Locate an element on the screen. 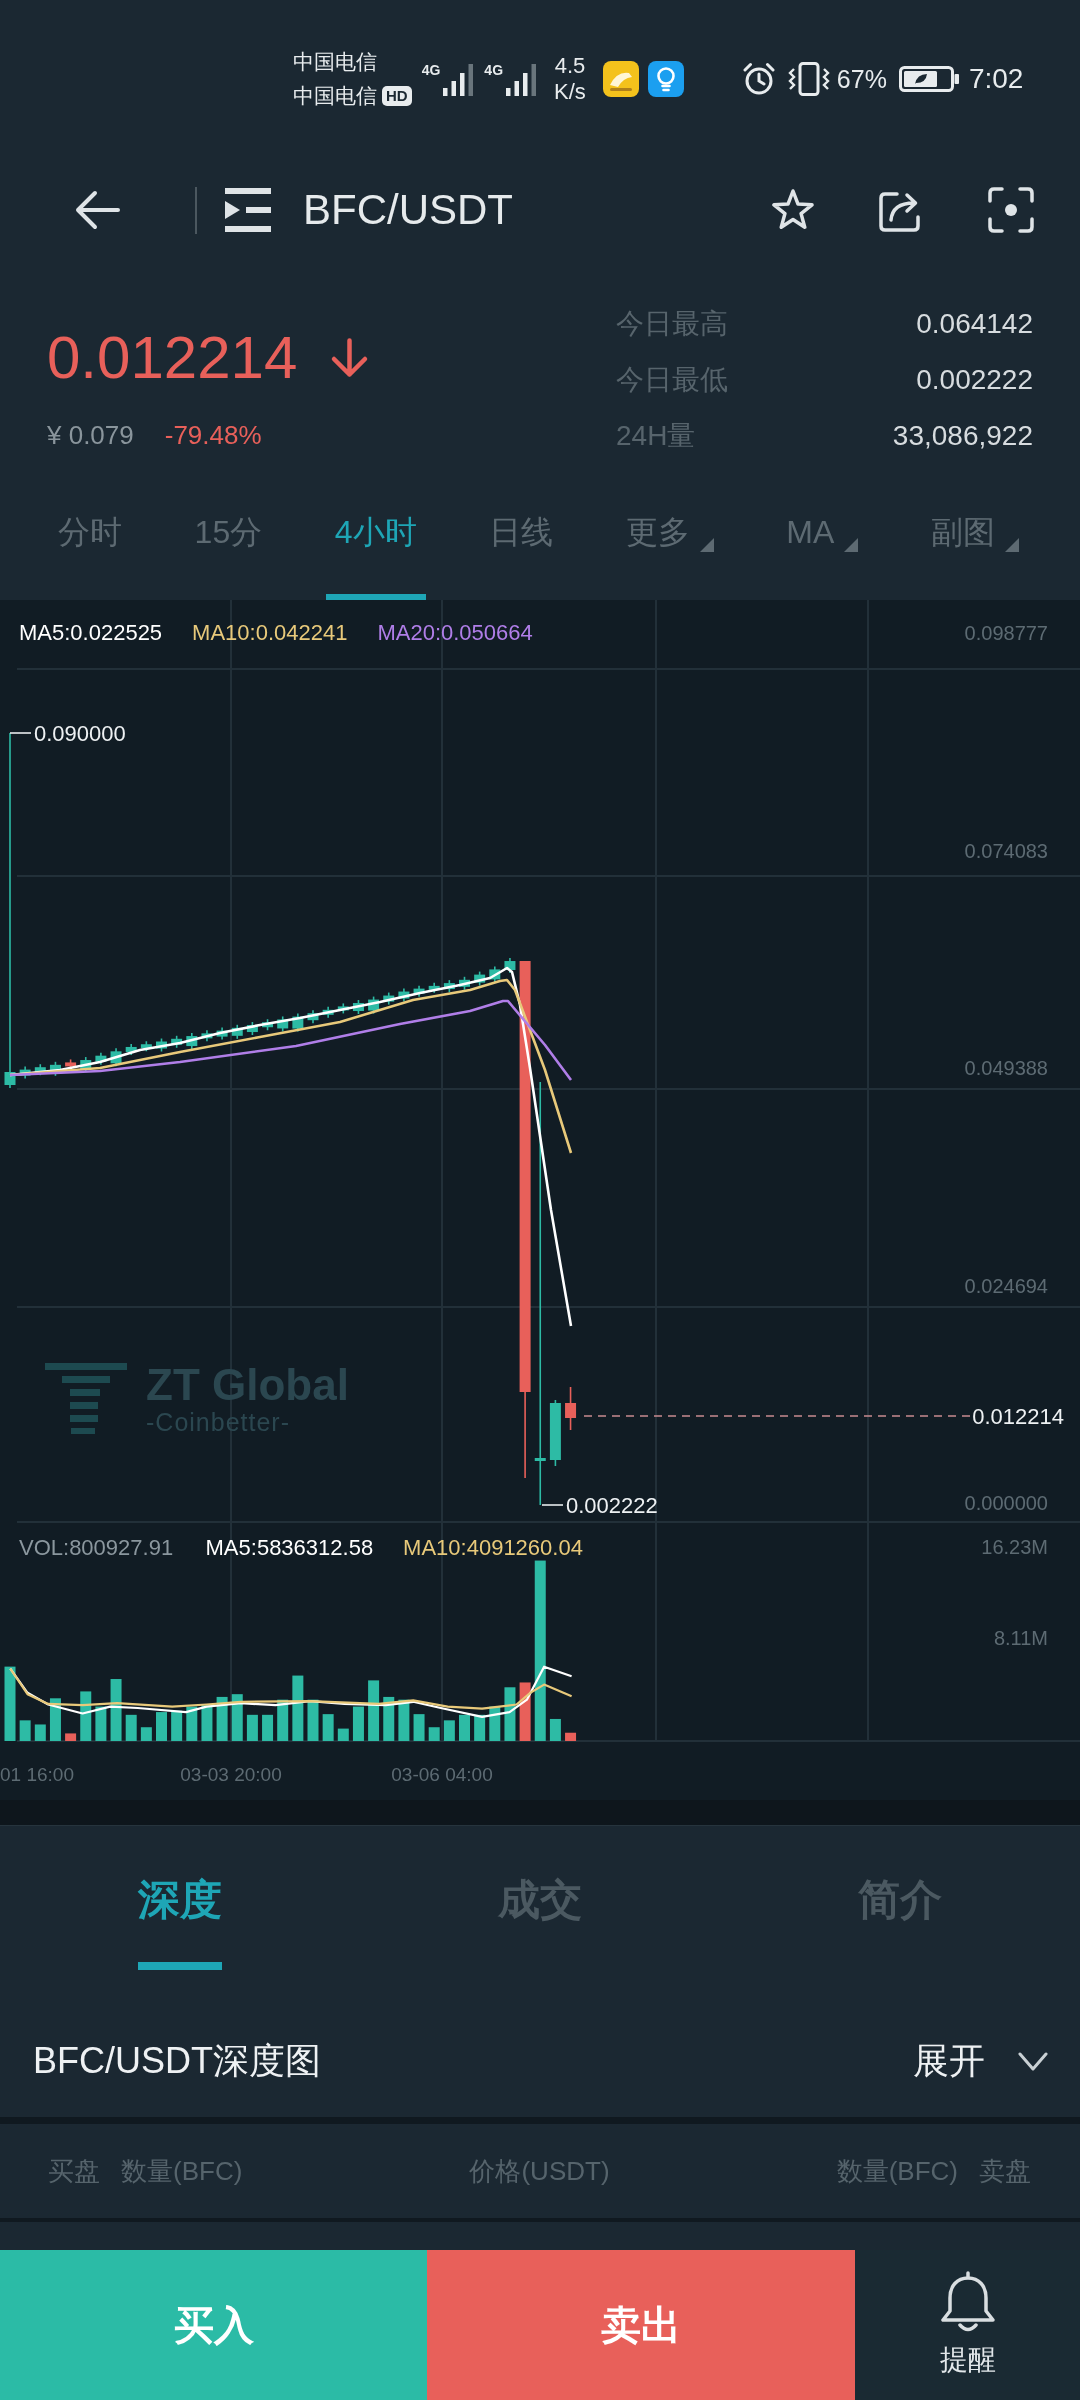  interval-tab: 分时 is located at coordinates (90, 545).